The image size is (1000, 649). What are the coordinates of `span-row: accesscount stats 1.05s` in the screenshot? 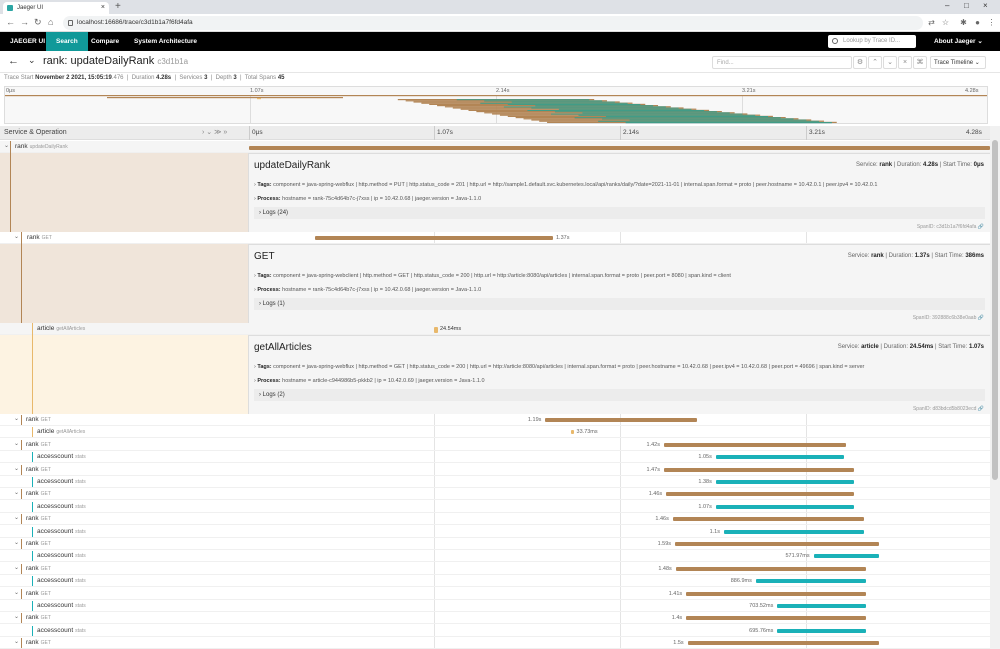 It's located at (495, 457).